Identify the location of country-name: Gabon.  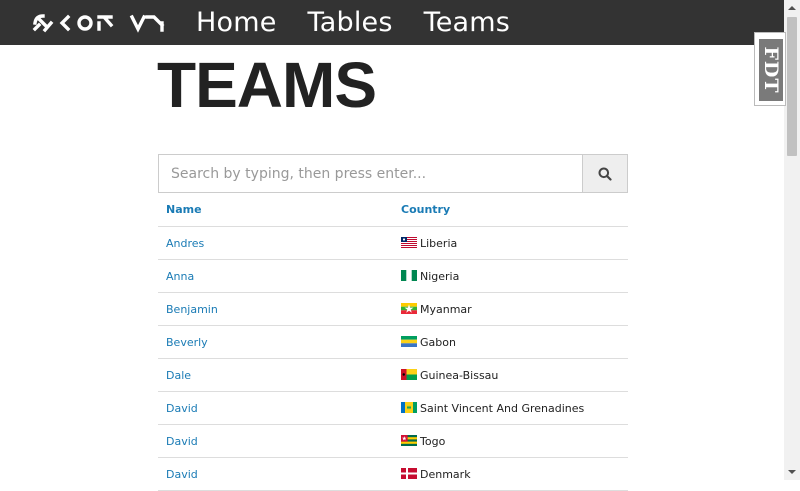
(438, 342).